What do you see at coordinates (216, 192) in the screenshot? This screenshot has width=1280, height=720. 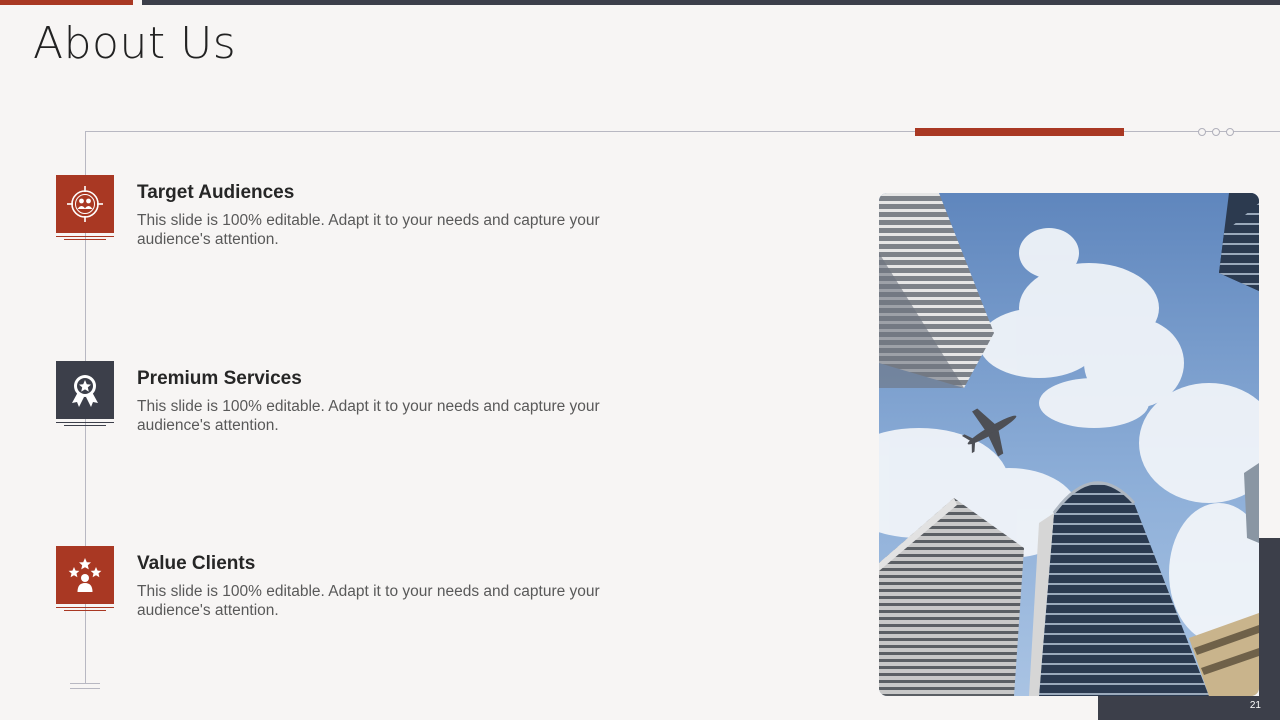 I see `item-title: Target Audiences` at bounding box center [216, 192].